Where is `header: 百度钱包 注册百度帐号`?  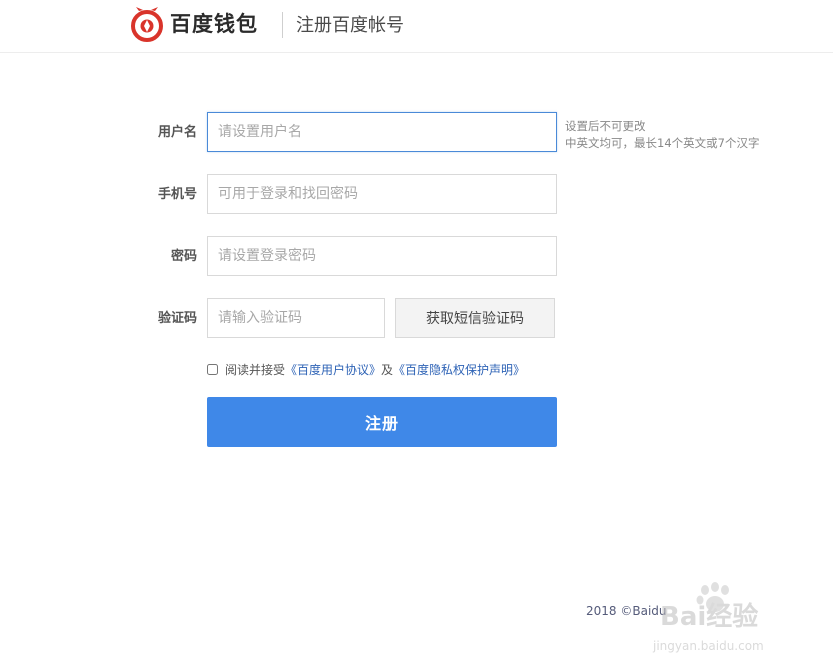
header: 百度钱包 注册百度帐号 is located at coordinates (416, 26).